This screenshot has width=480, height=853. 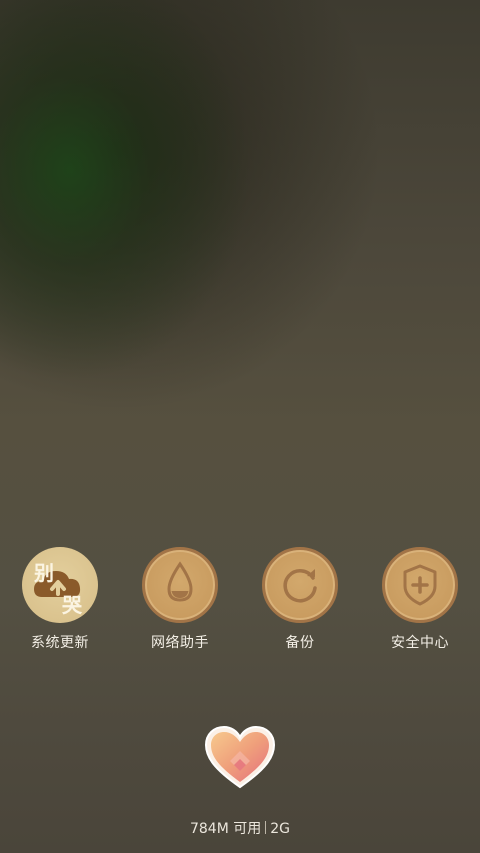 I want to click on system-update-label: 系统更新, so click(x=60, y=643).